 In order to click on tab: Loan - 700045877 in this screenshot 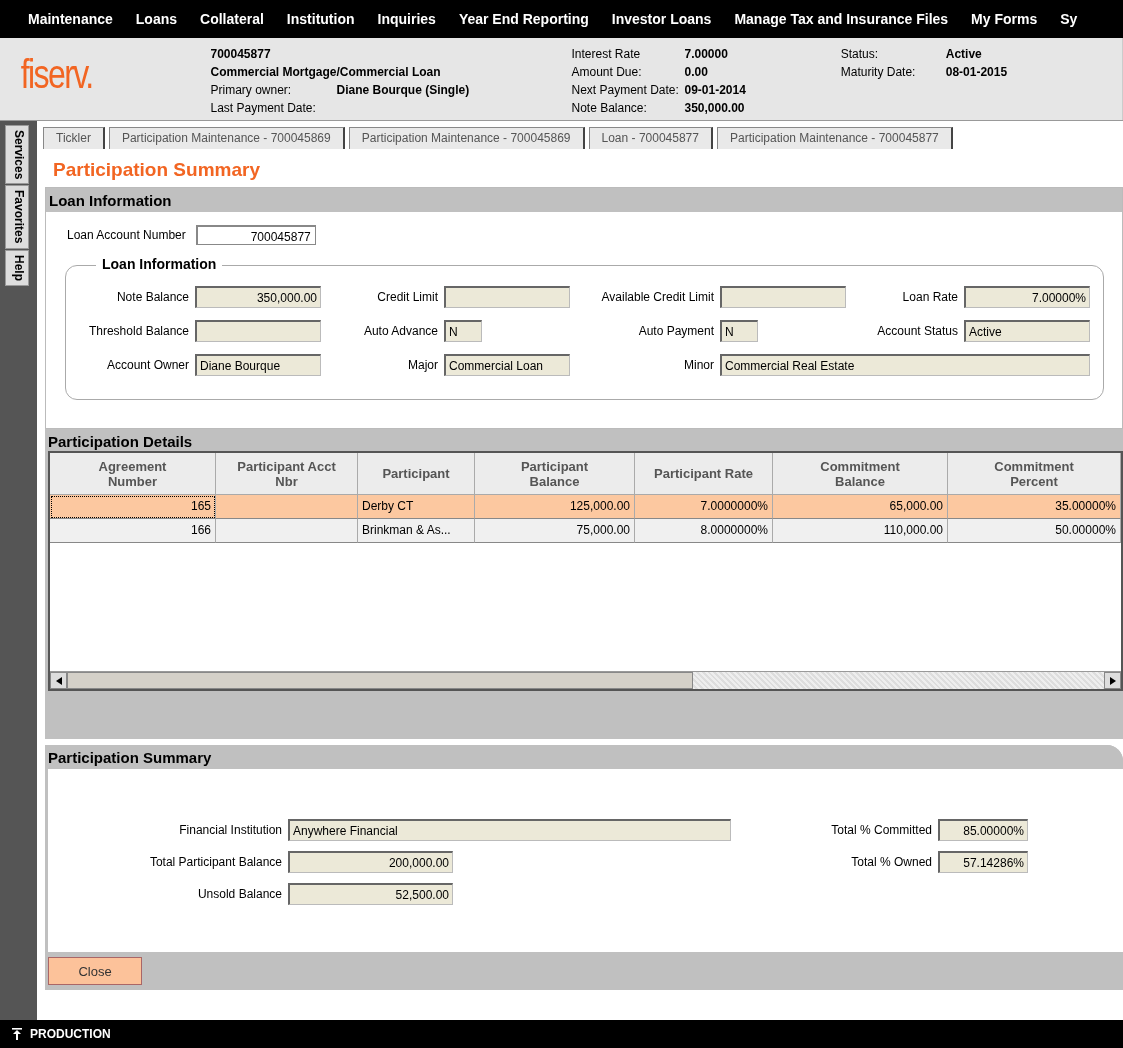, I will do `click(650, 138)`.